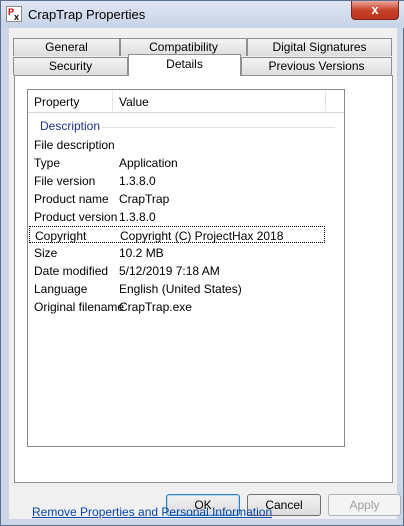 The width and height of the screenshot is (404, 526). What do you see at coordinates (79, 307) in the screenshot?
I see `property-name: Original filename` at bounding box center [79, 307].